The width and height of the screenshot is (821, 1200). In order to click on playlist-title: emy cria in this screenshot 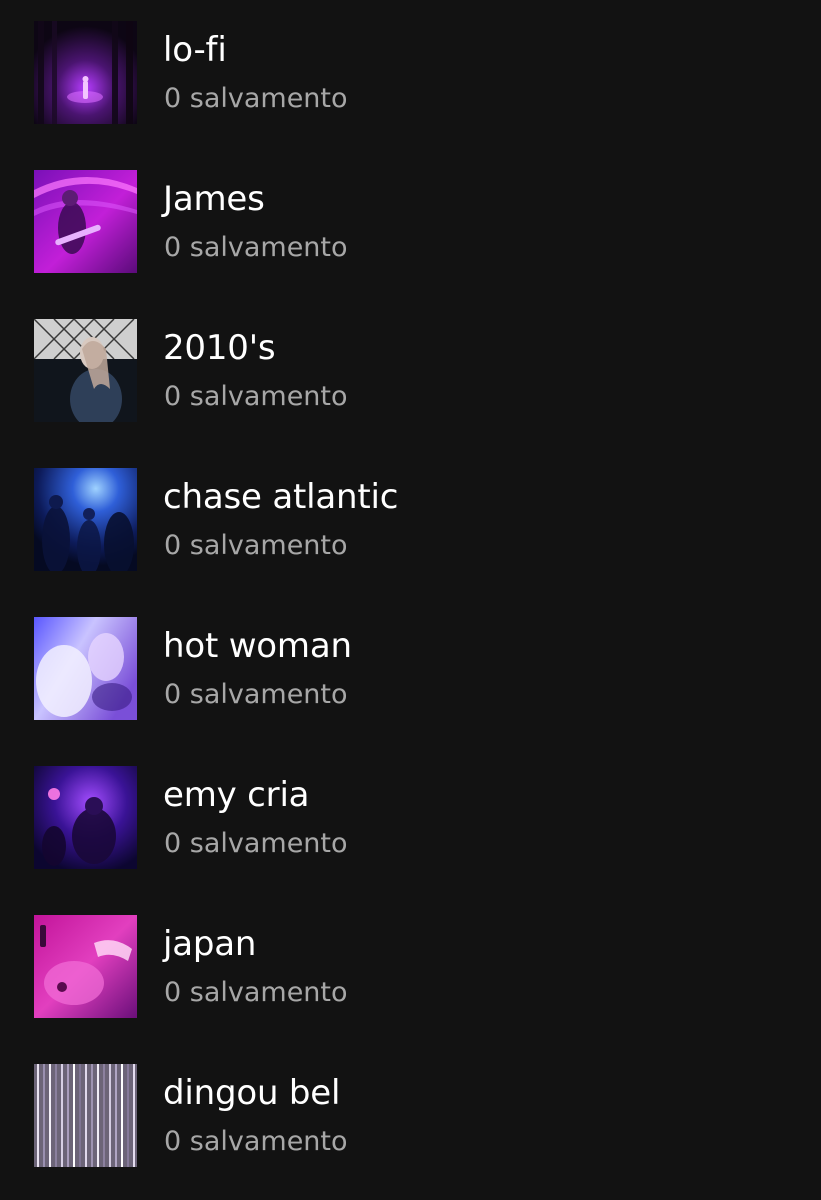, I will do `click(236, 795)`.